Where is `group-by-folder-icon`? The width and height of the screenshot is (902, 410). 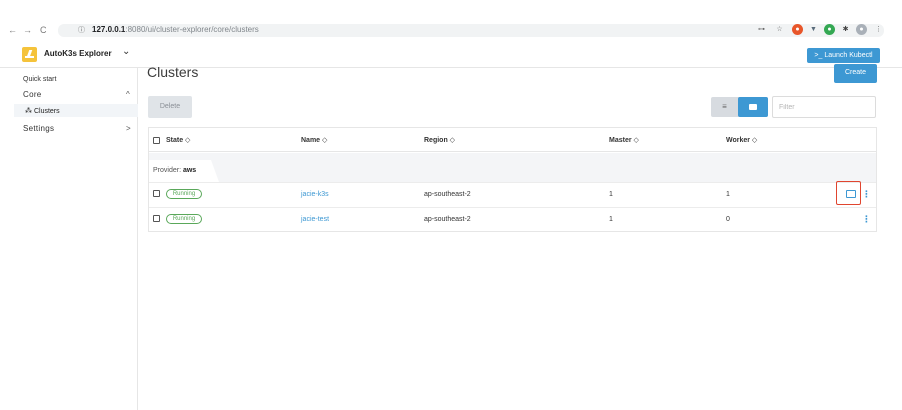
group-by-folder-icon is located at coordinates (753, 107).